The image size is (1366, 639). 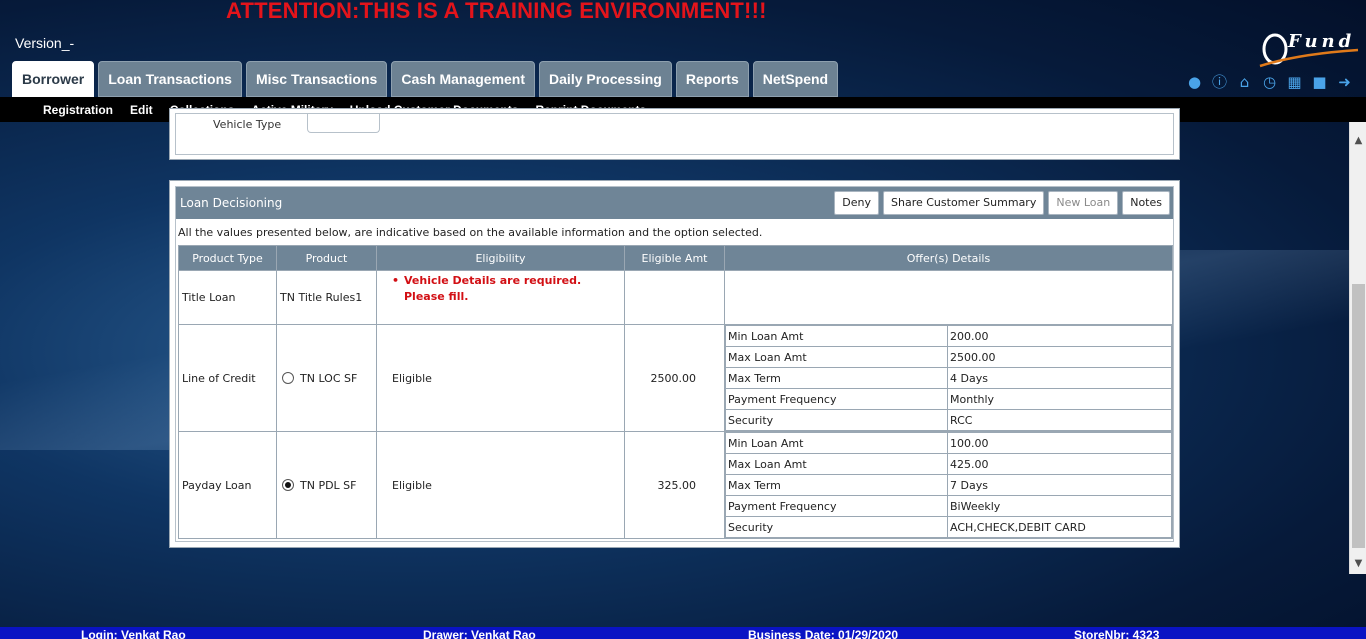 What do you see at coordinates (1358, 416) in the screenshot?
I see `scrollbar-thumb` at bounding box center [1358, 416].